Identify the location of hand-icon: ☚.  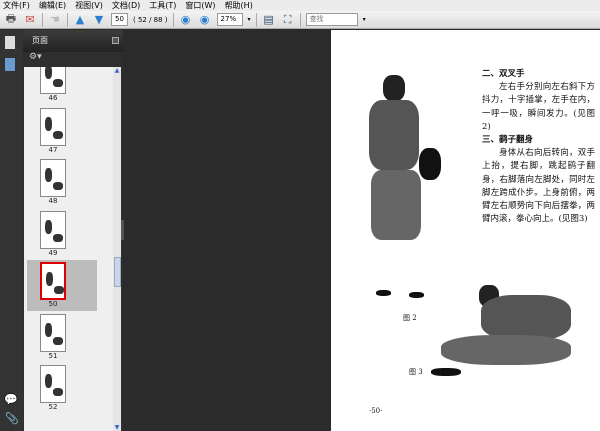
(55, 19).